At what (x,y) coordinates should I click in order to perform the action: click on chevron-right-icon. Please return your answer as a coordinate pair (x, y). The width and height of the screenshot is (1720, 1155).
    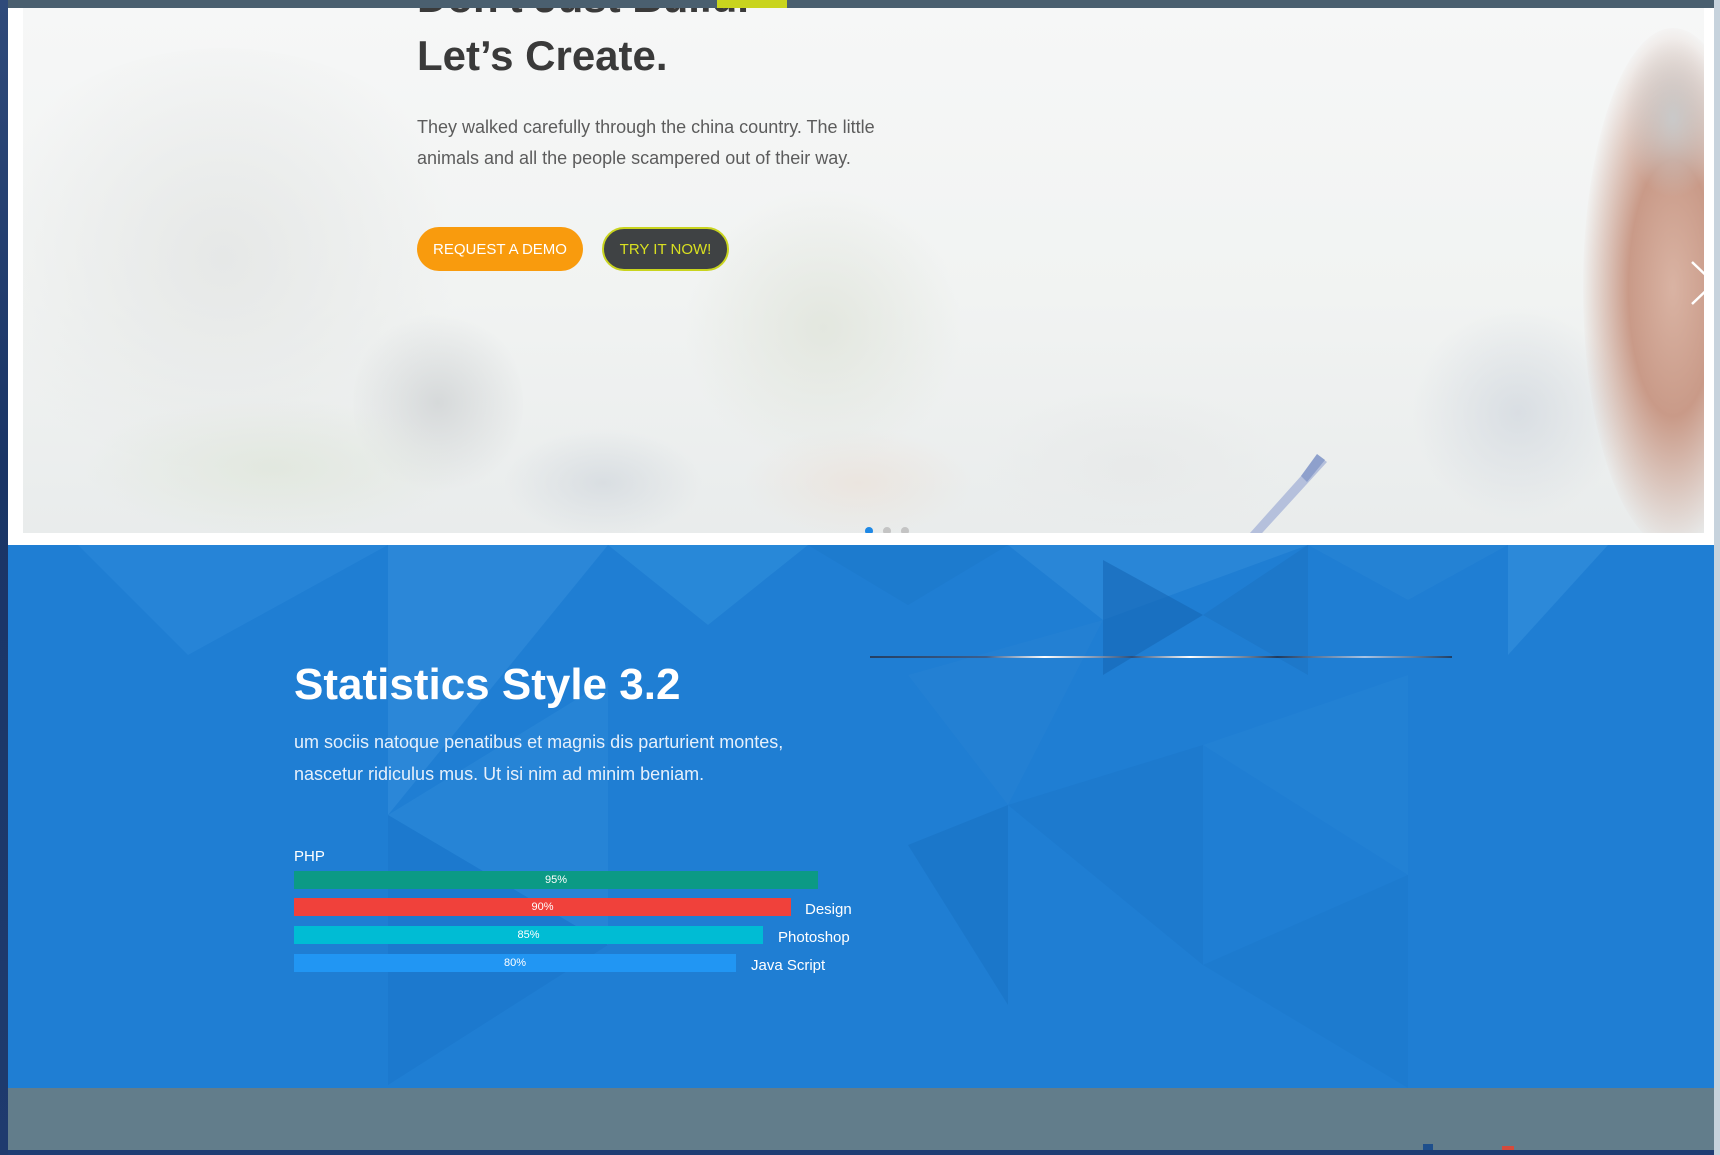
    Looking at the image, I should click on (1696, 283).